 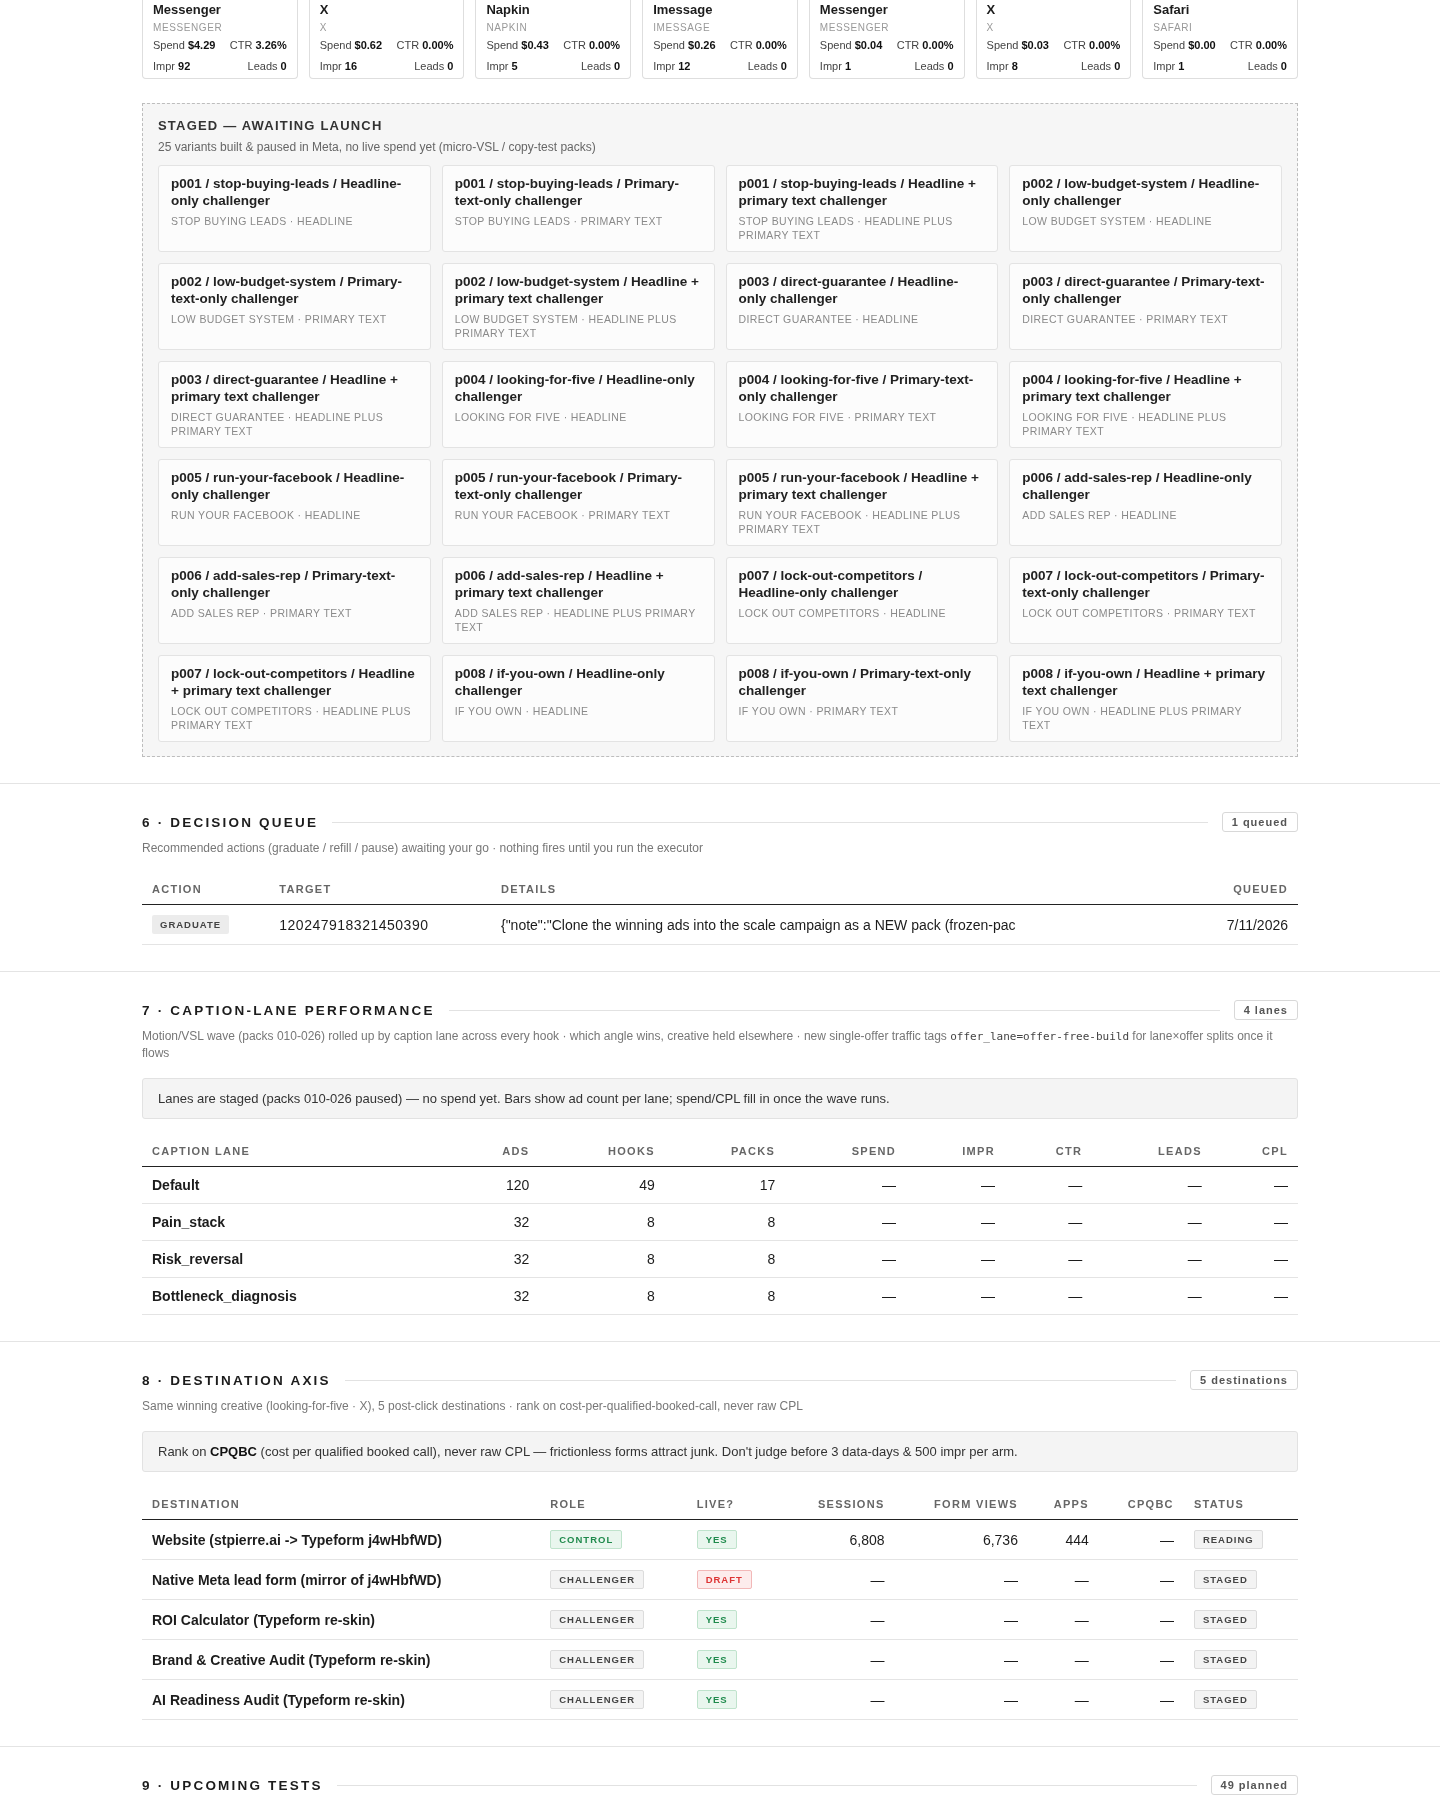 What do you see at coordinates (185, 45) in the screenshot?
I see `metric-text: Spend $4.29` at bounding box center [185, 45].